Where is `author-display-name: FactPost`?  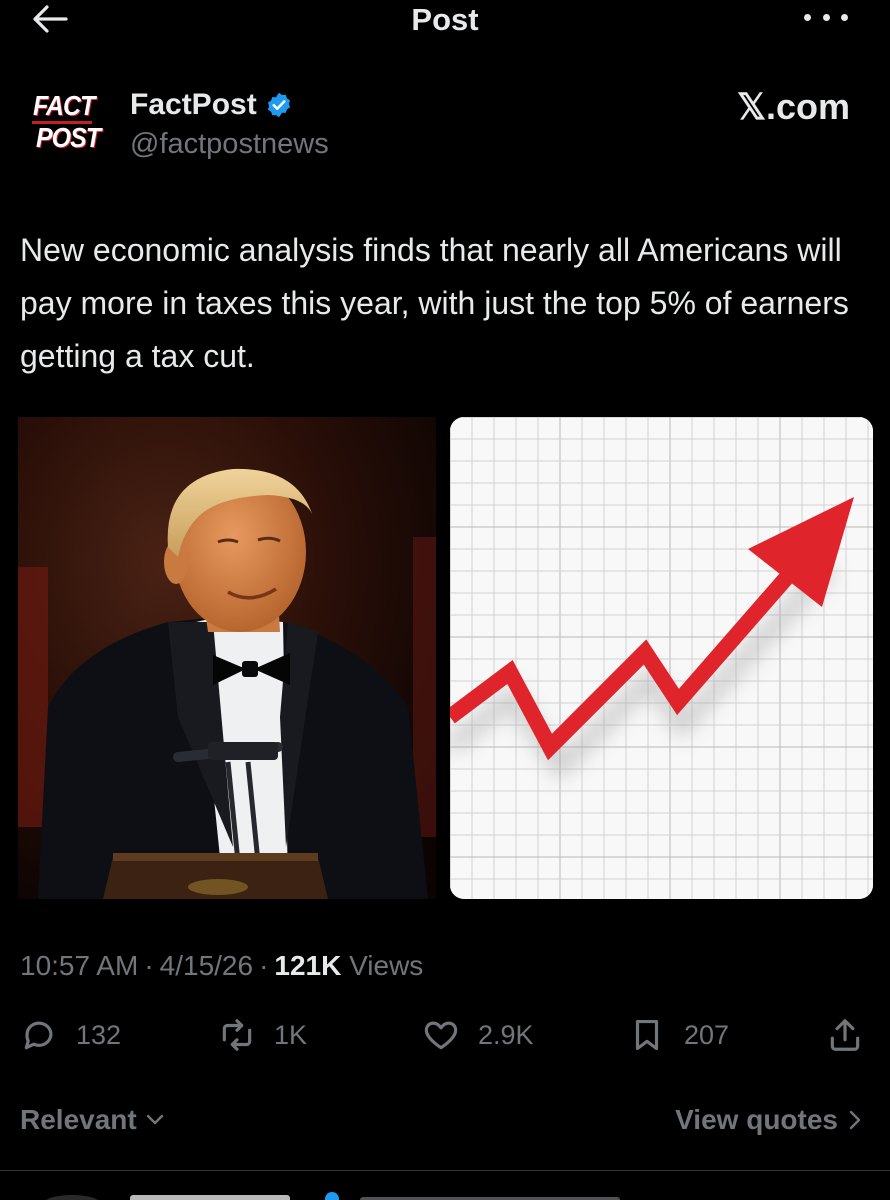 author-display-name: FactPost is located at coordinates (211, 105).